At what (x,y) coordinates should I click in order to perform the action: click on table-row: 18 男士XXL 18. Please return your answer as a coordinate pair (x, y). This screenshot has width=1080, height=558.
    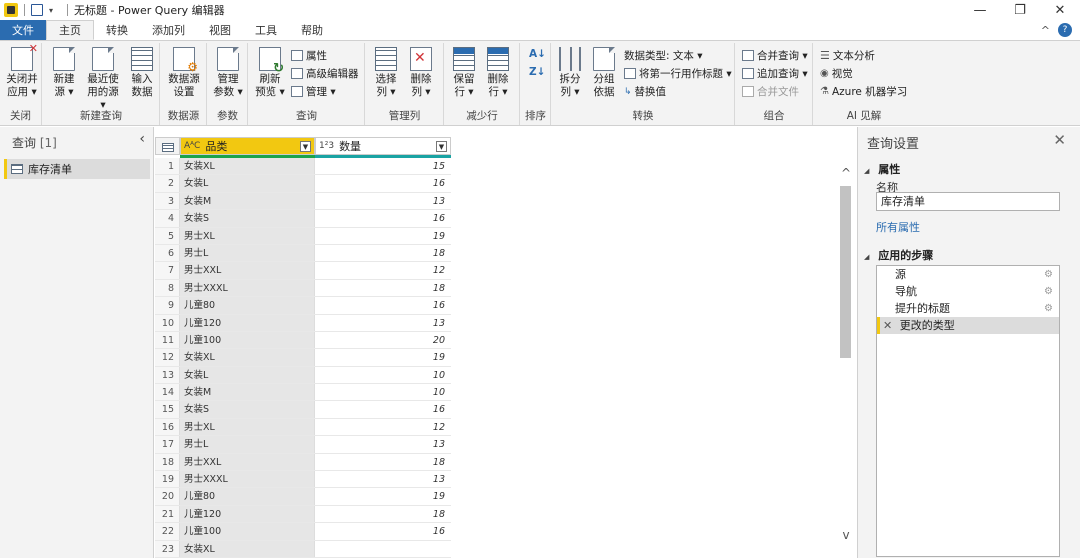
    Looking at the image, I should click on (303, 462).